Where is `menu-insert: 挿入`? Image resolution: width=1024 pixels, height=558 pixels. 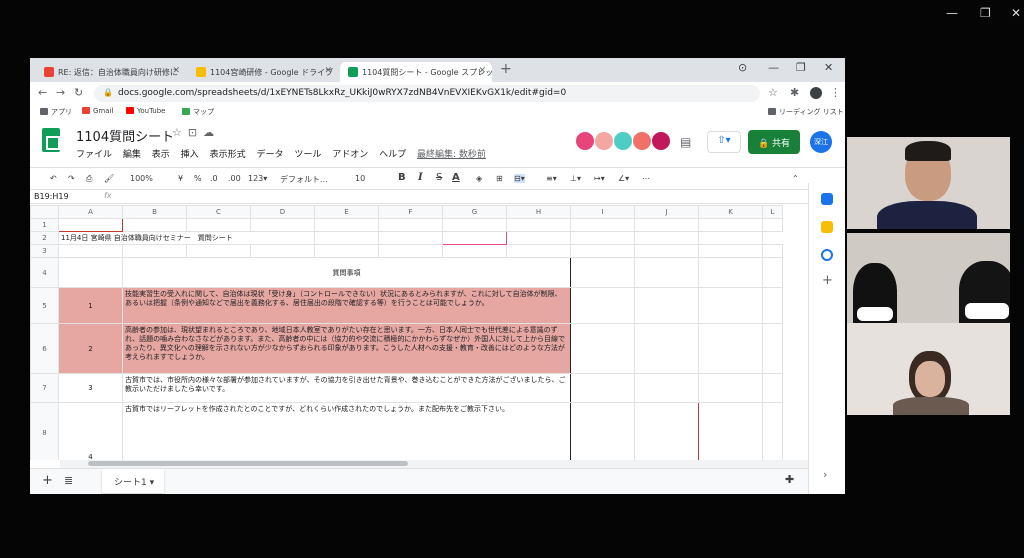
menu-insert: 挿入 is located at coordinates (190, 155).